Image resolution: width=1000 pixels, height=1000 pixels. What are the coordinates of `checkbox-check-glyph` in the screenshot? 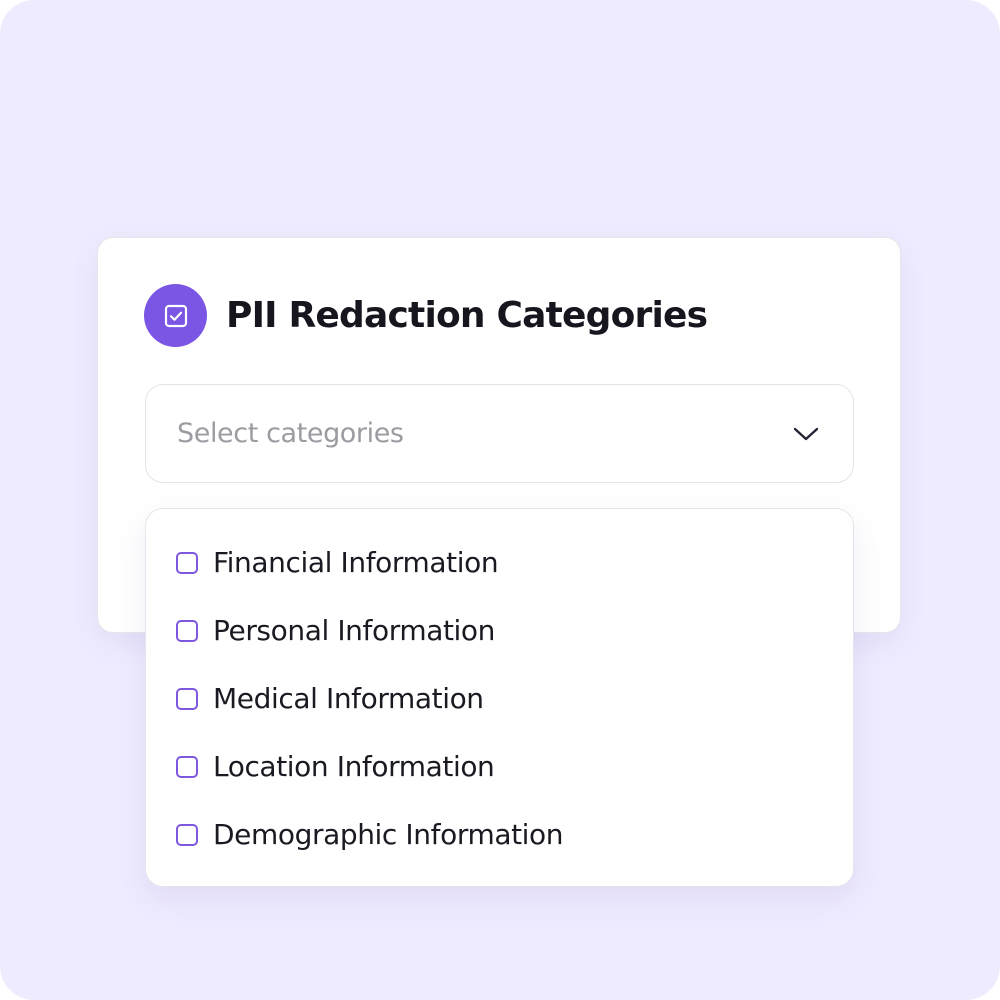 It's located at (175, 315).